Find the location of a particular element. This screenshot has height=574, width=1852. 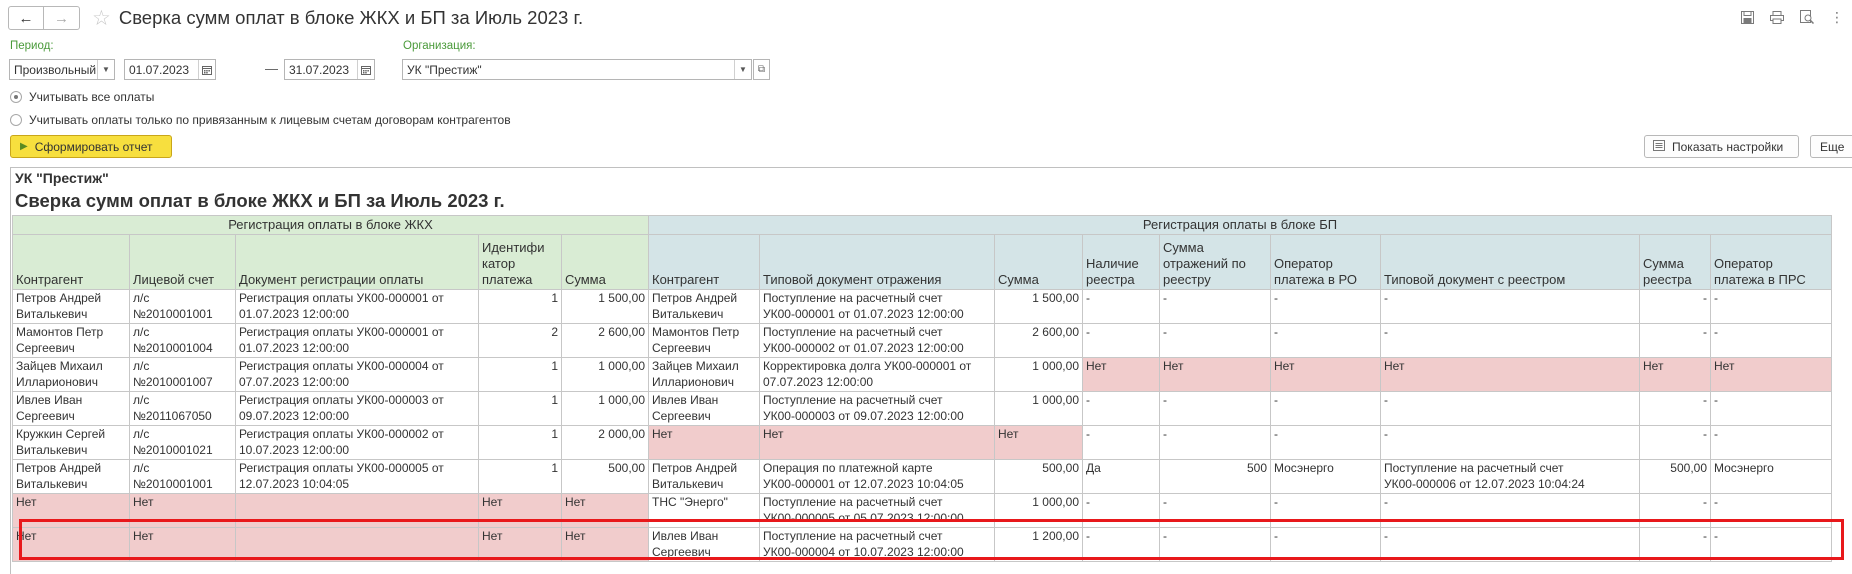

show-settings-button: Показать настройки is located at coordinates (1721, 146).